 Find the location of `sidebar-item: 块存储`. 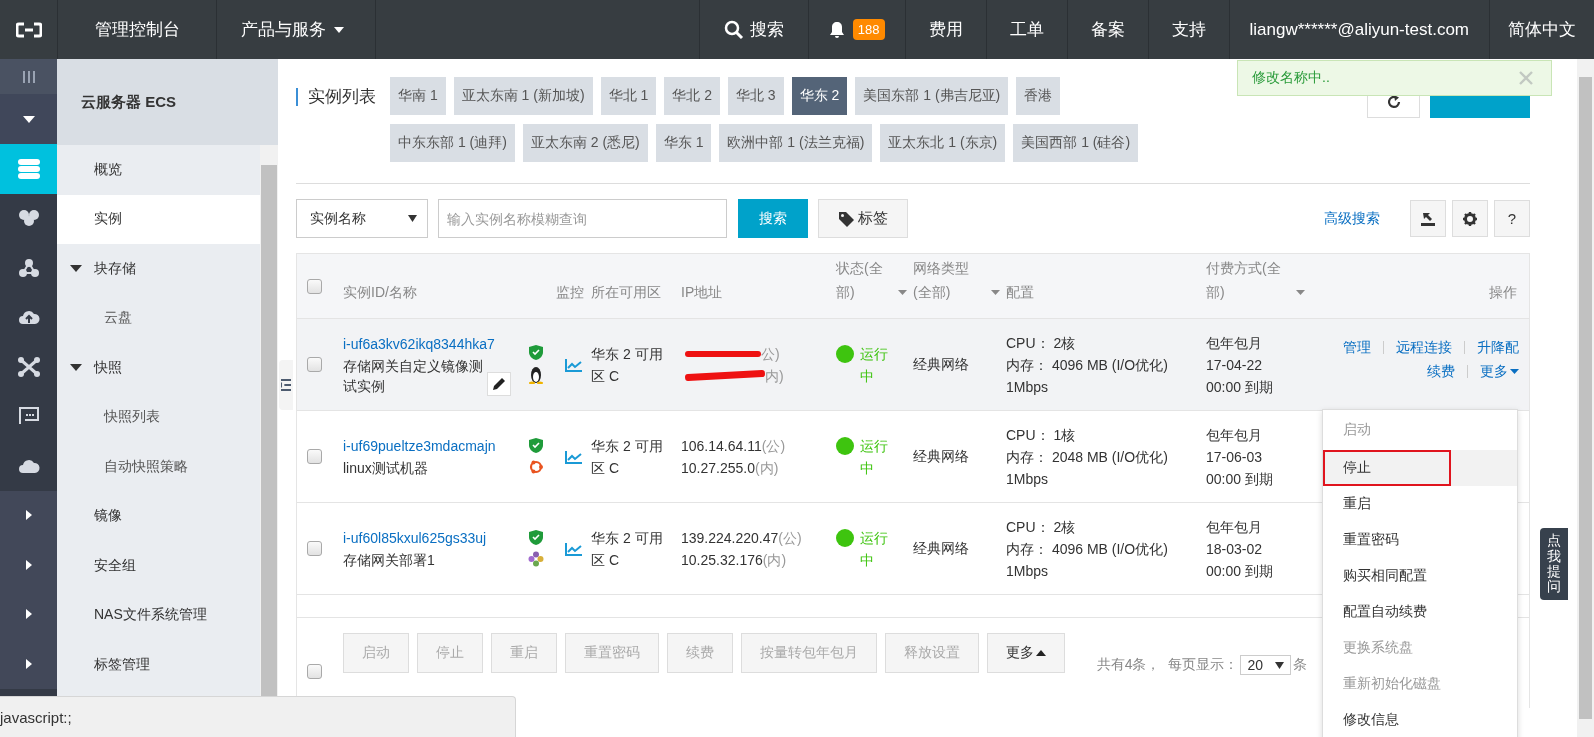

sidebar-item: 块存储 is located at coordinates (158, 269).